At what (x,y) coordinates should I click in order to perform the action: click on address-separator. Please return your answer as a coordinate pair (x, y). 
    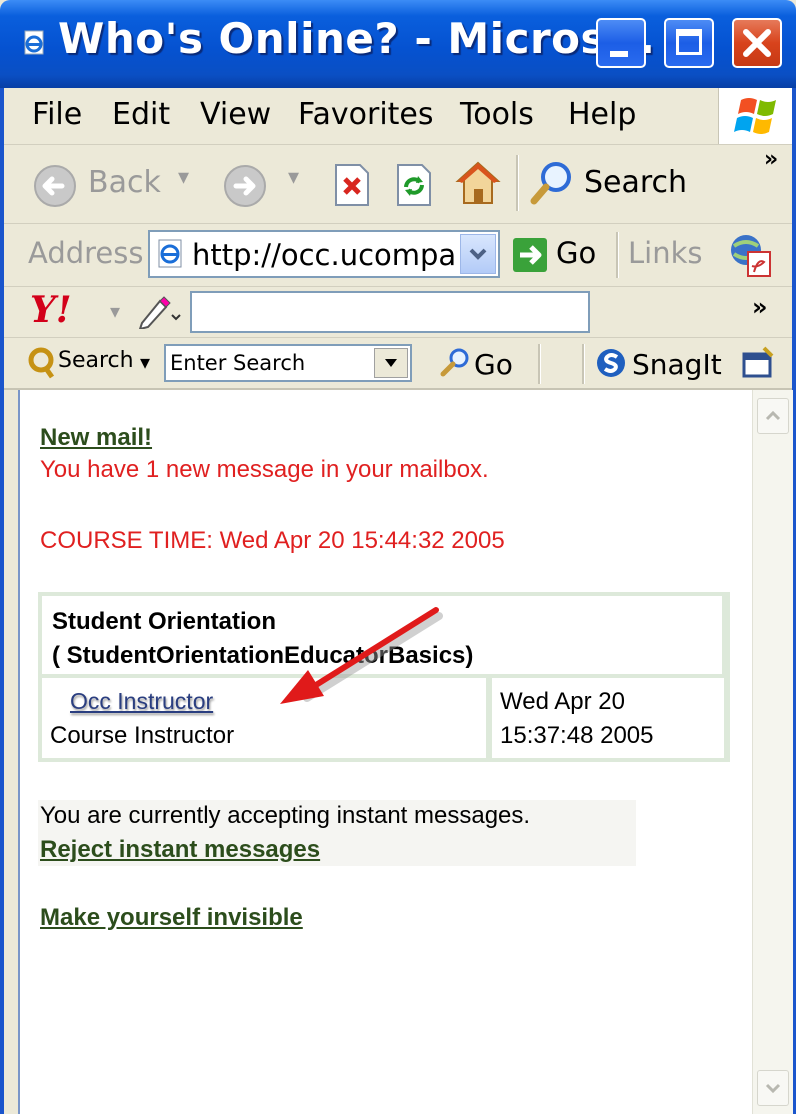
    Looking at the image, I should click on (617, 255).